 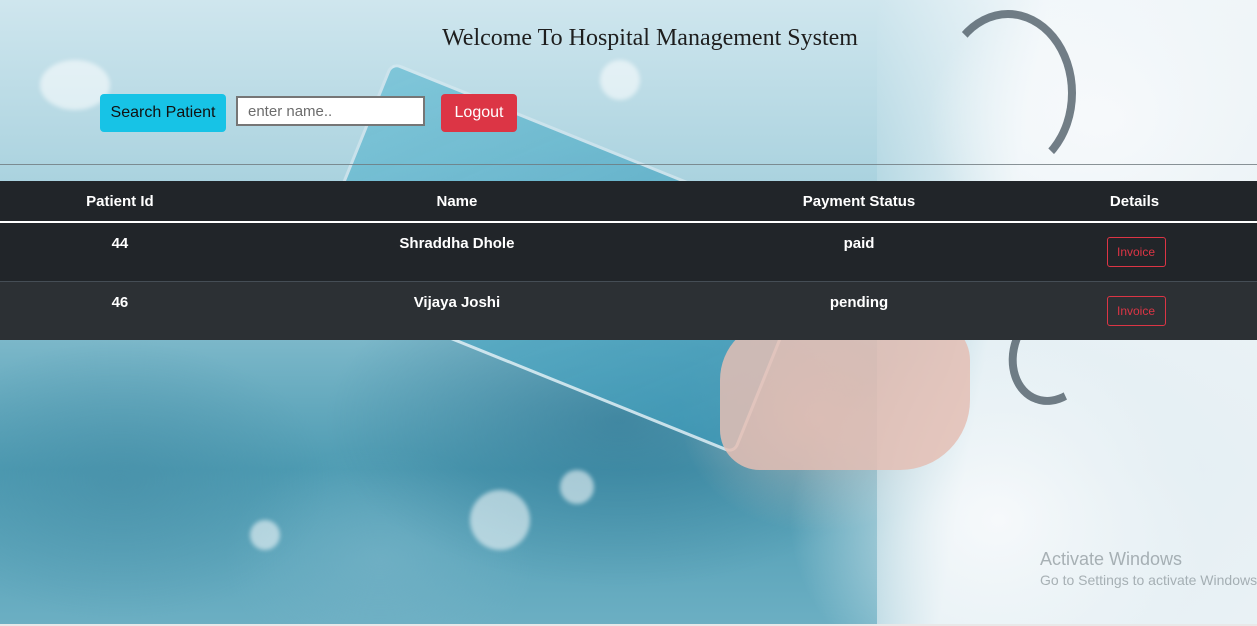 I want to click on search-patient-button: Search Patient, so click(x=163, y=113).